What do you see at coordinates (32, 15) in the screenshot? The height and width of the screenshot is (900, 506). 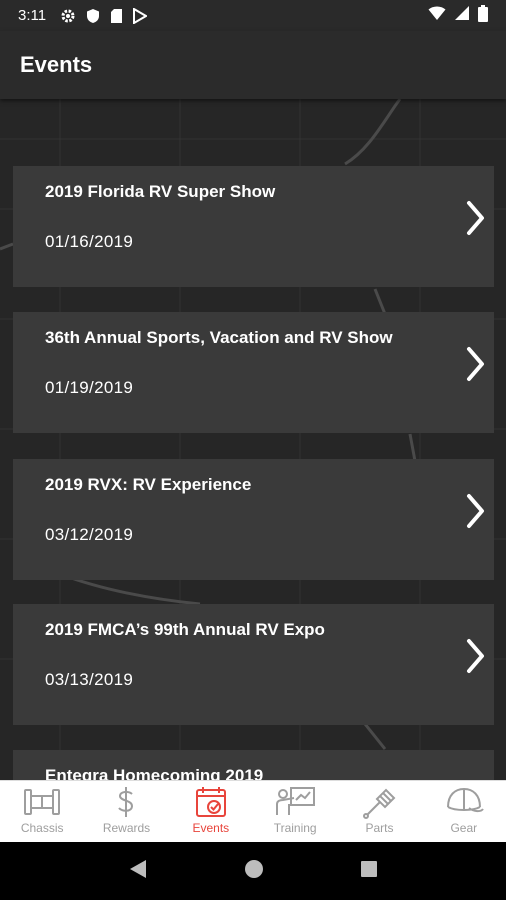 I see `status-time: 3:11` at bounding box center [32, 15].